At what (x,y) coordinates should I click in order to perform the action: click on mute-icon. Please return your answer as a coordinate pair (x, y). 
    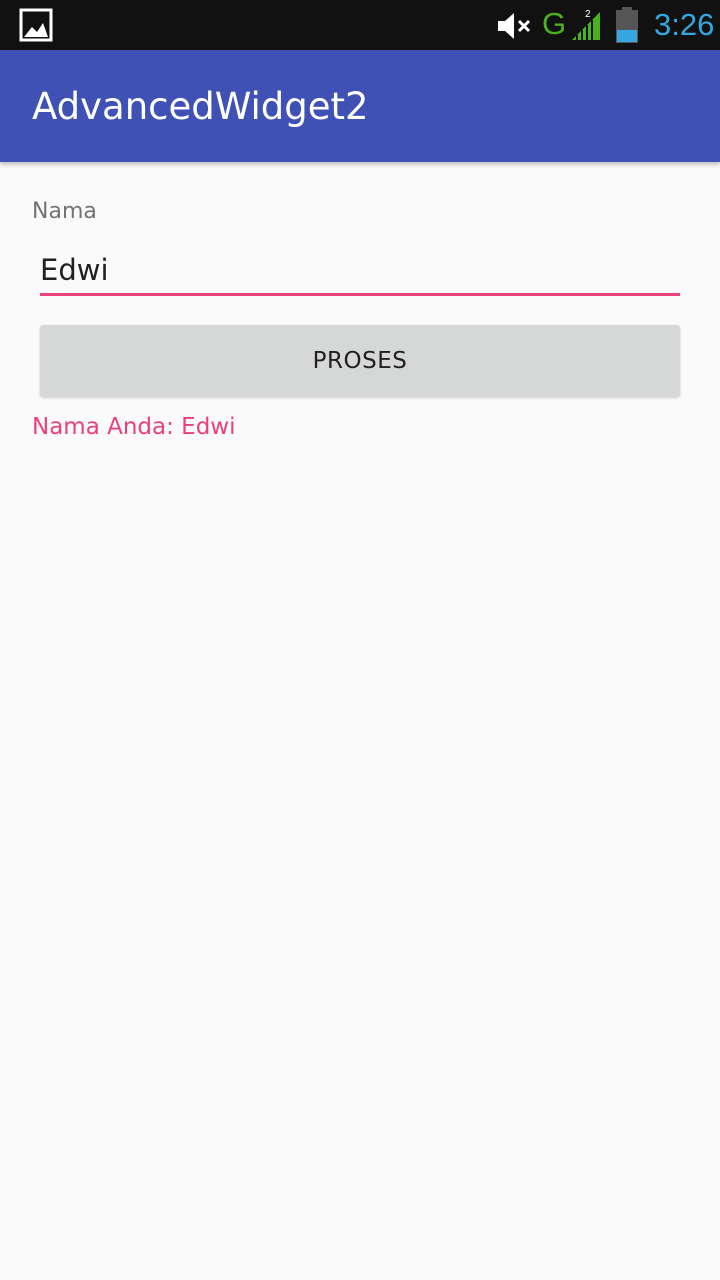
    Looking at the image, I should click on (514, 28).